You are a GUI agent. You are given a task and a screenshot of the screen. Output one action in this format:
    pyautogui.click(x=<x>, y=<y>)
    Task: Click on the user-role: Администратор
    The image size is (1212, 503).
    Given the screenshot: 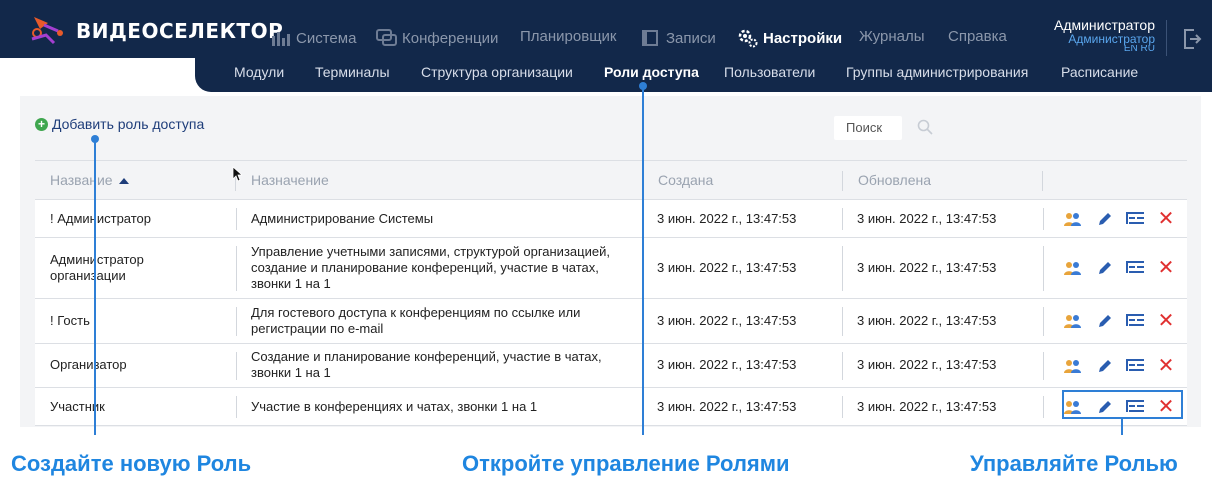 What is the action you would take?
    pyautogui.click(x=1111, y=39)
    